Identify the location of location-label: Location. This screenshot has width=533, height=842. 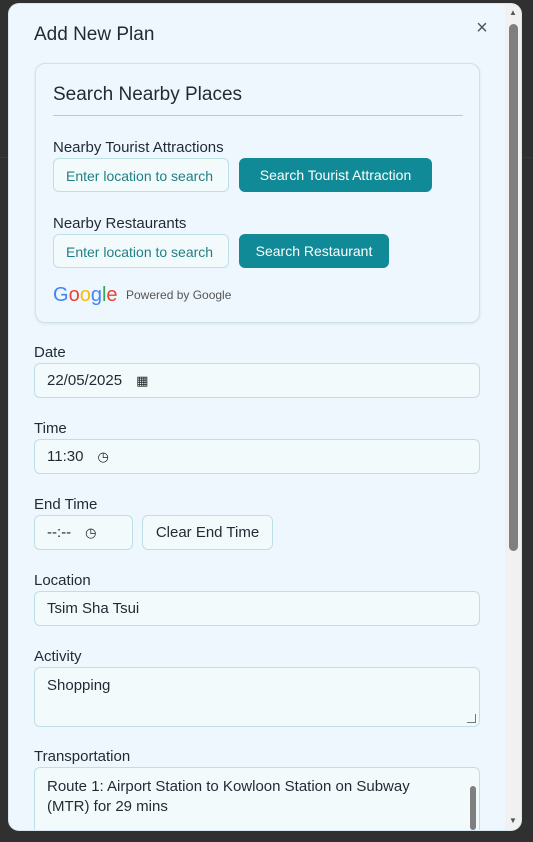
(62, 580).